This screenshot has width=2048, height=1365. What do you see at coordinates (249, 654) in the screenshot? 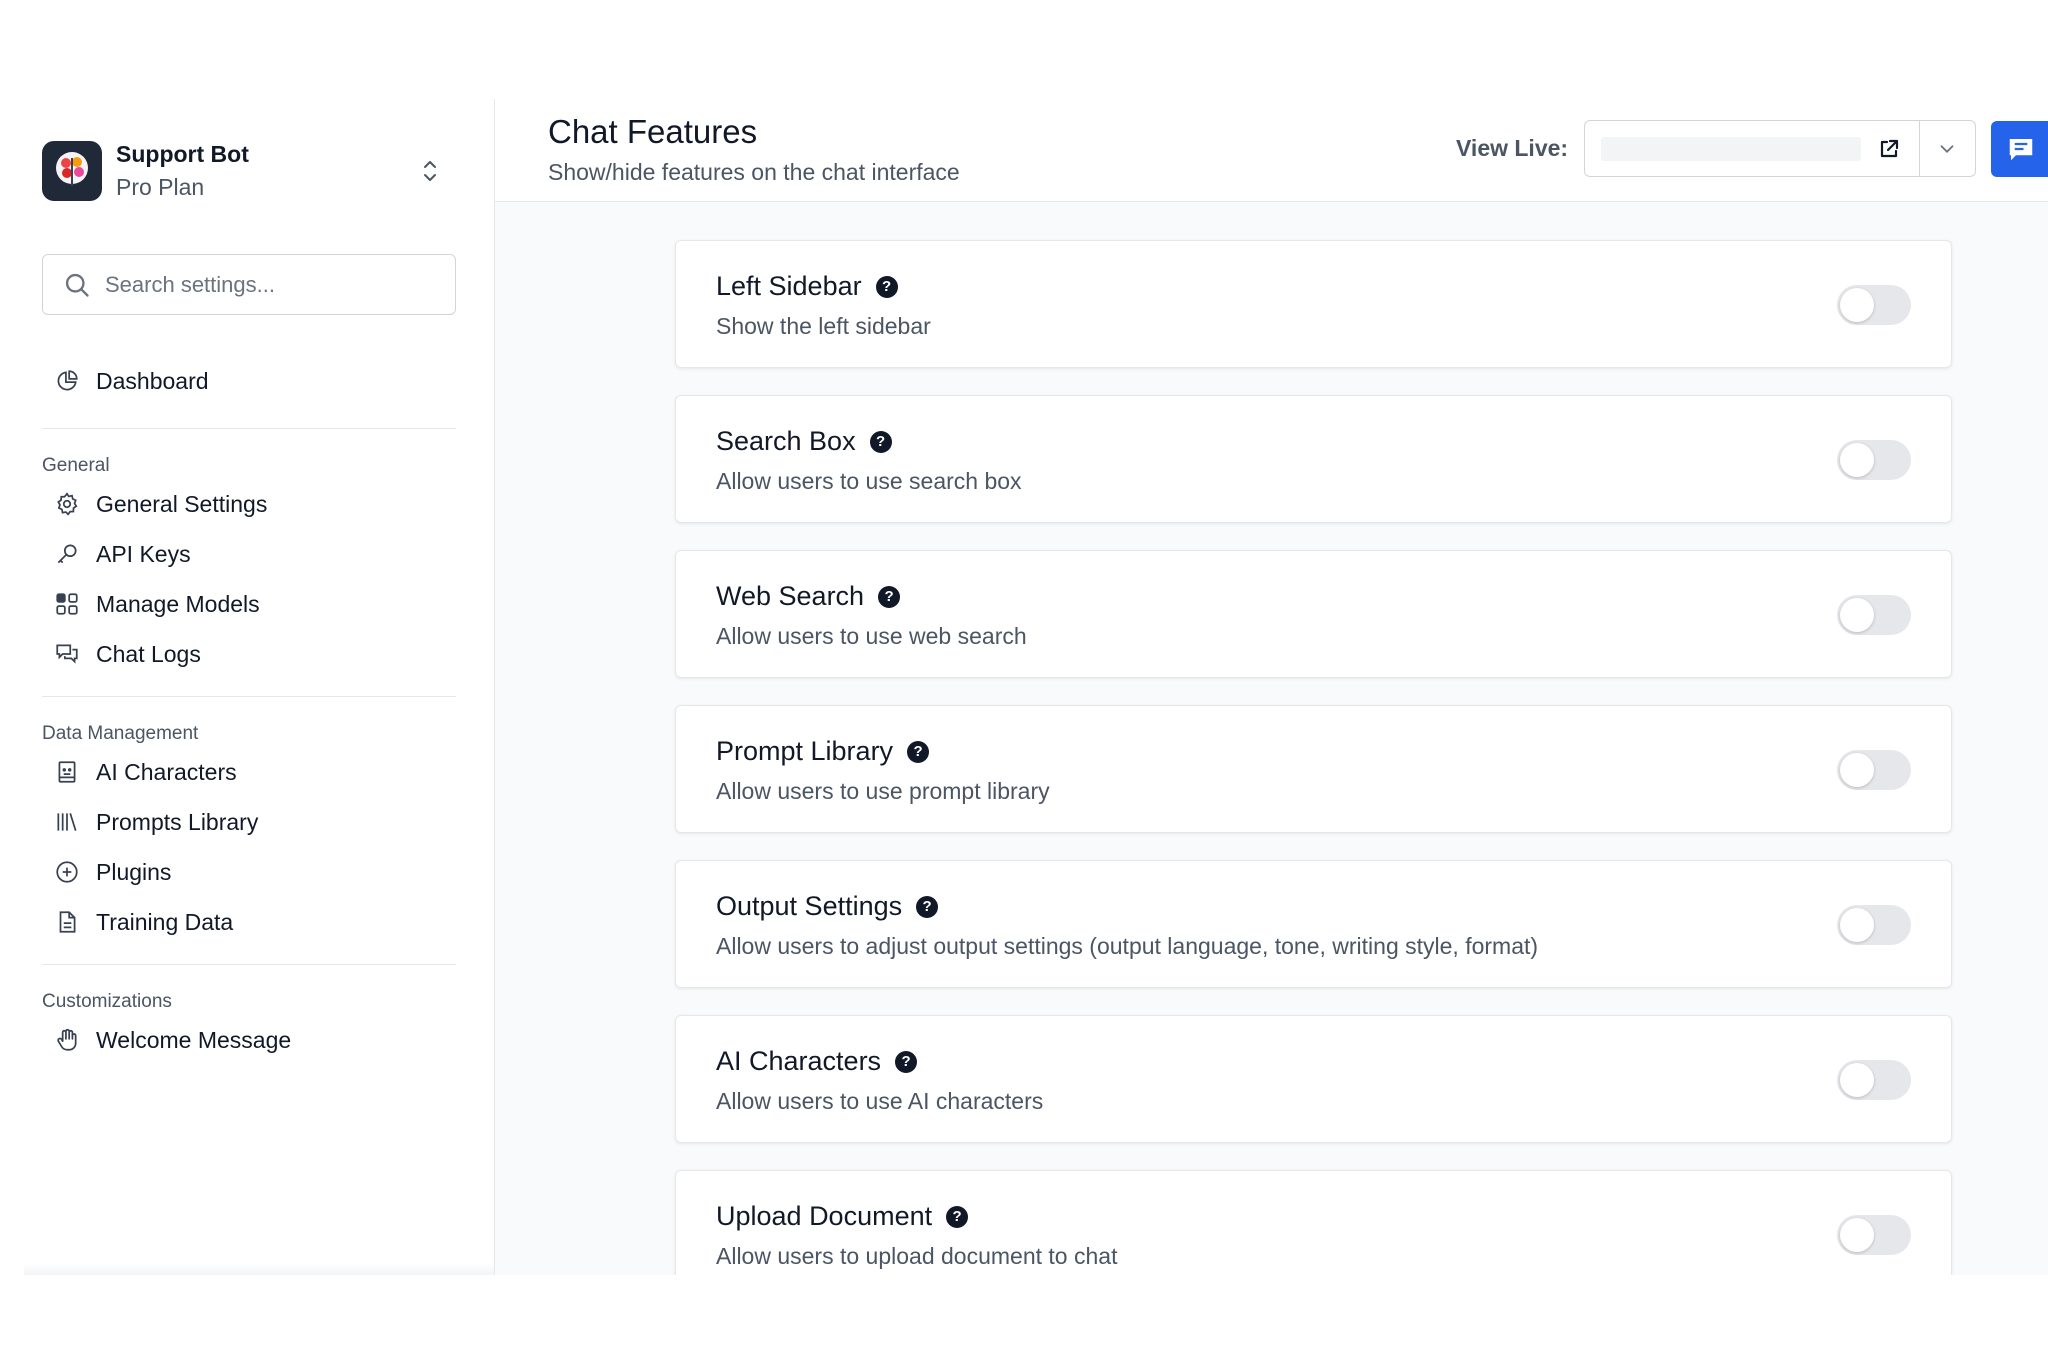
I see `sidebar-item-chat-logs: Chat Logs` at bounding box center [249, 654].